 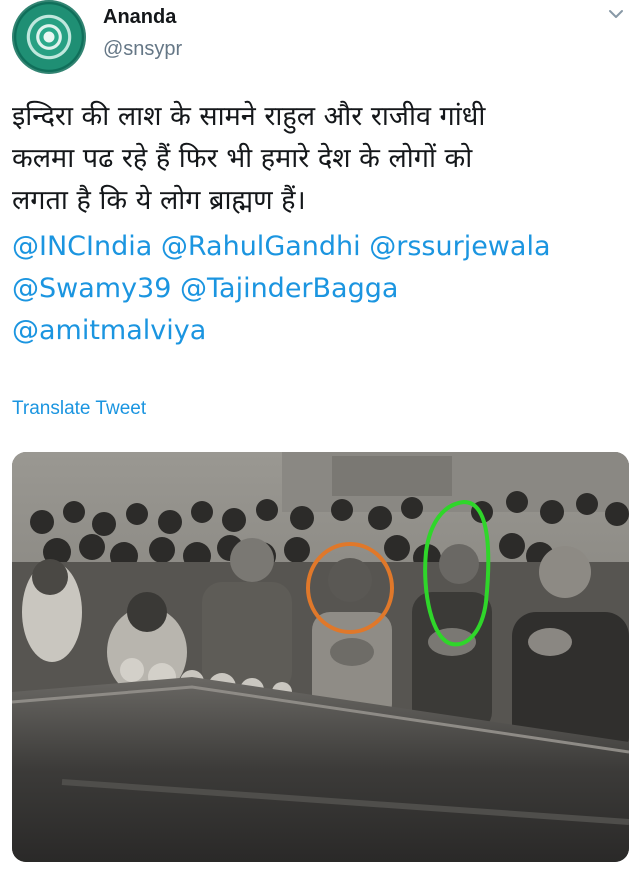 What do you see at coordinates (159, 200) in the screenshot?
I see `tweet-text-line: लगता है कि ये लोग ब्राह्मण हैं।` at bounding box center [159, 200].